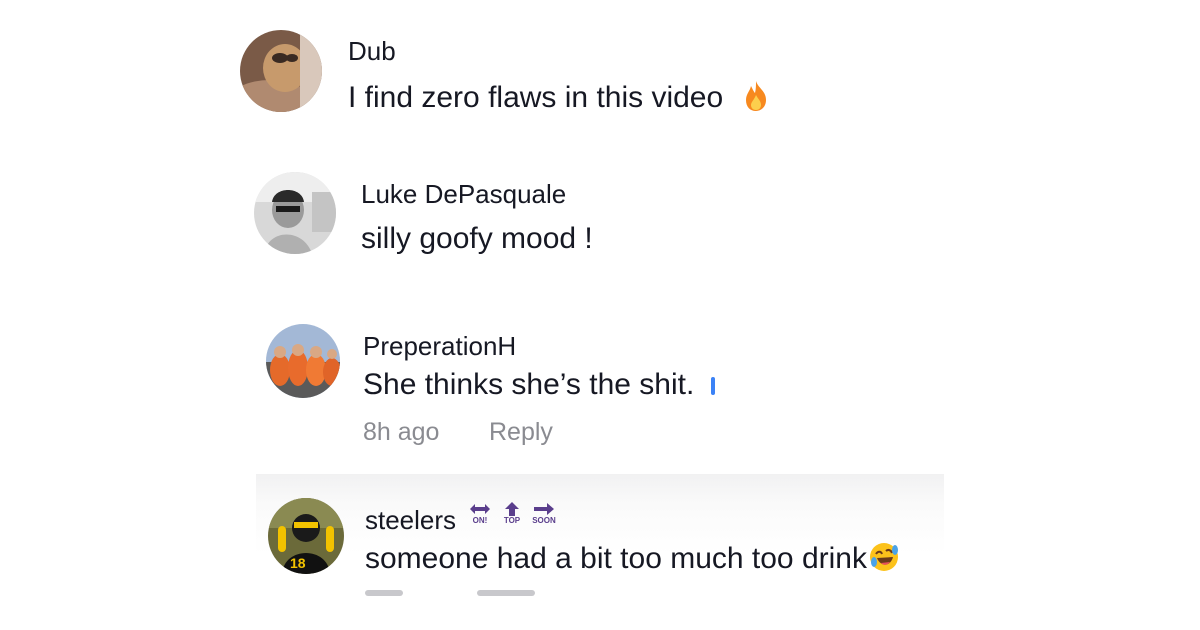 The image size is (1200, 630). What do you see at coordinates (306, 536) in the screenshot?
I see `avatar: 18` at bounding box center [306, 536].